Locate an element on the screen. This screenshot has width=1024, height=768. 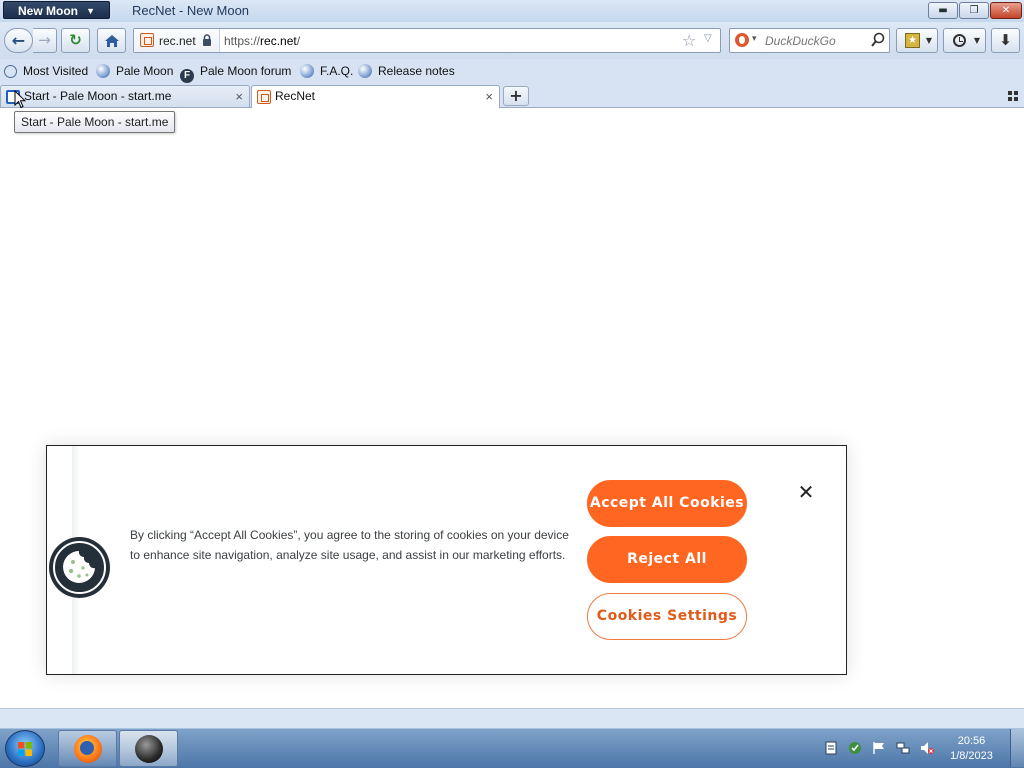
bookmarks-star-icon: ★ is located at coordinates (912, 40).